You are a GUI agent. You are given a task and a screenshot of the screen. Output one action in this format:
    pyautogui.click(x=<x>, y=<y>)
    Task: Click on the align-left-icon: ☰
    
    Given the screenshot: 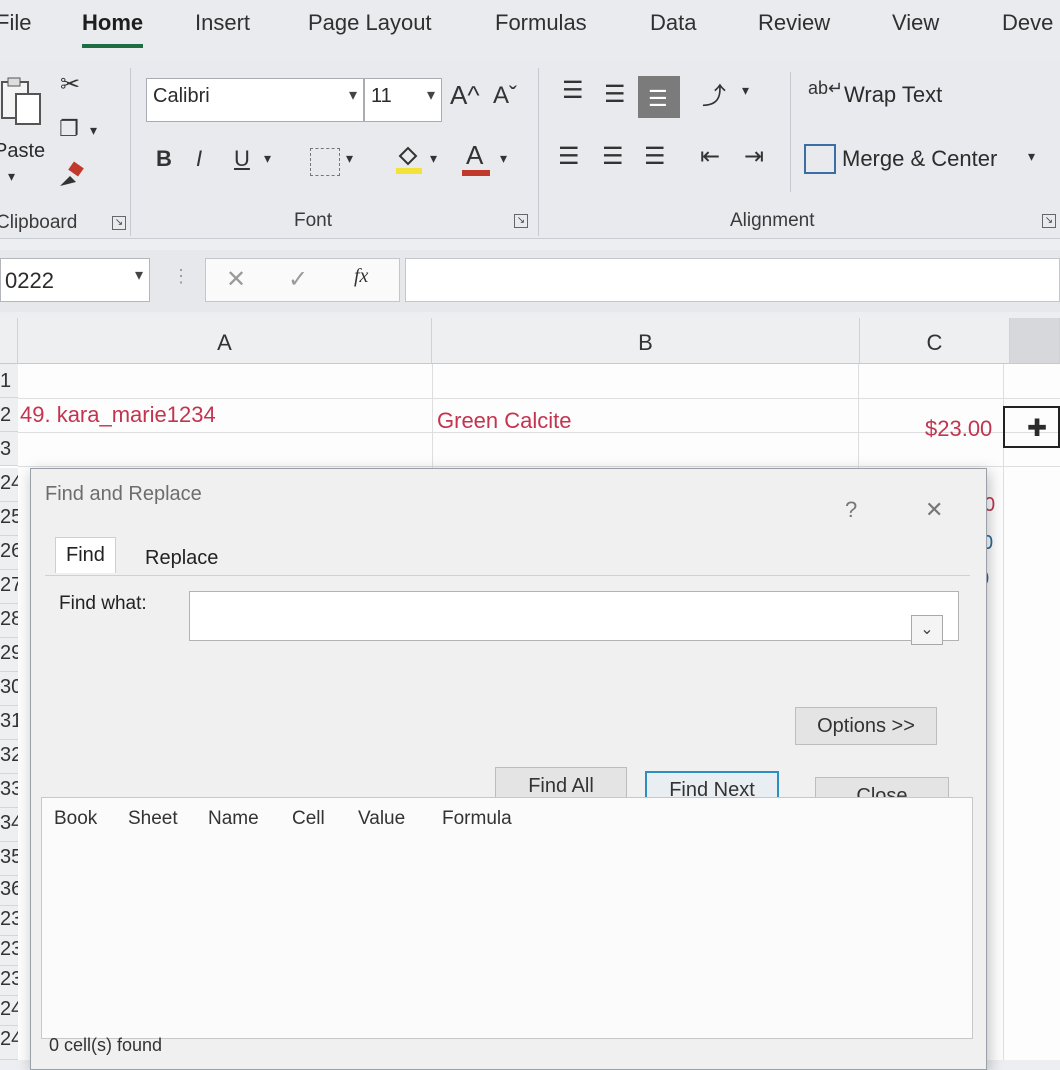 What is the action you would take?
    pyautogui.click(x=569, y=156)
    